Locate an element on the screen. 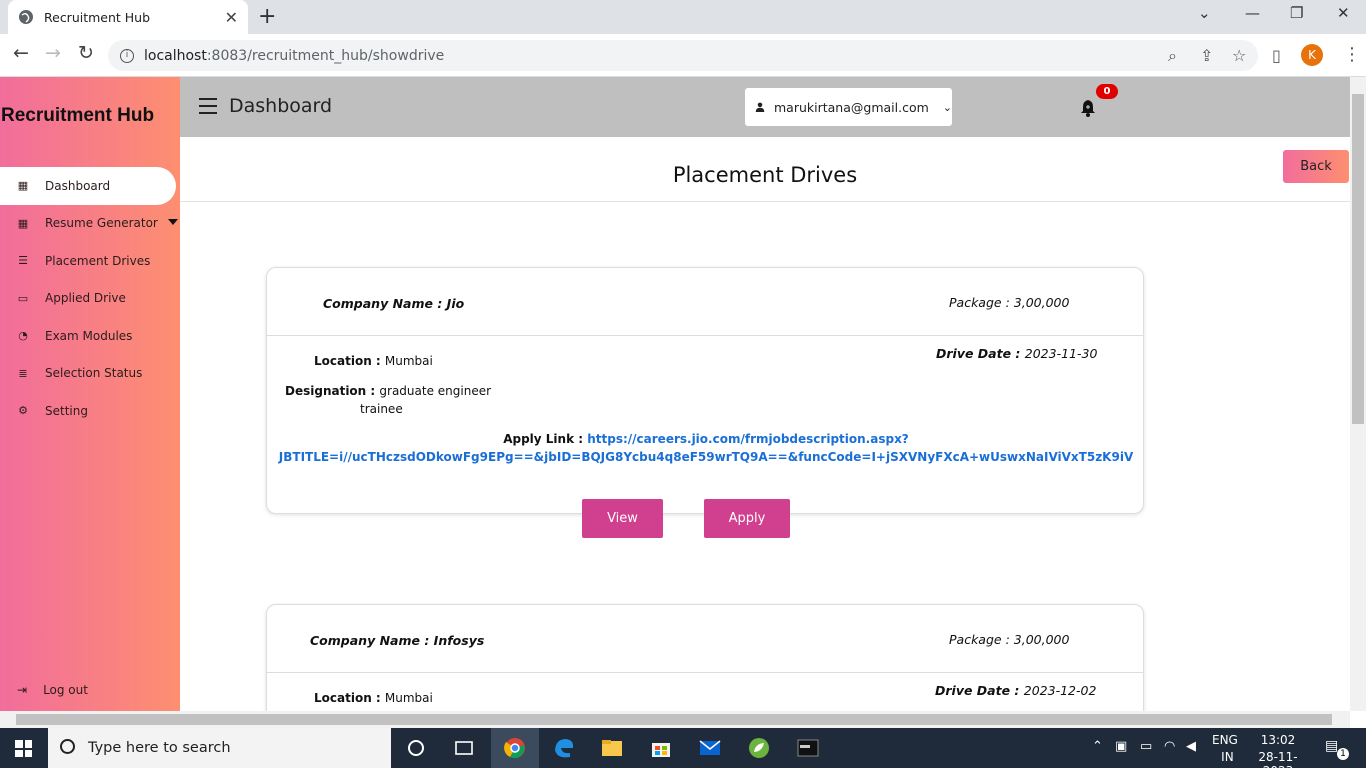  app-header: Dashboard marukirtana@gmail.com ⌄ 0 is located at coordinates (765, 107).